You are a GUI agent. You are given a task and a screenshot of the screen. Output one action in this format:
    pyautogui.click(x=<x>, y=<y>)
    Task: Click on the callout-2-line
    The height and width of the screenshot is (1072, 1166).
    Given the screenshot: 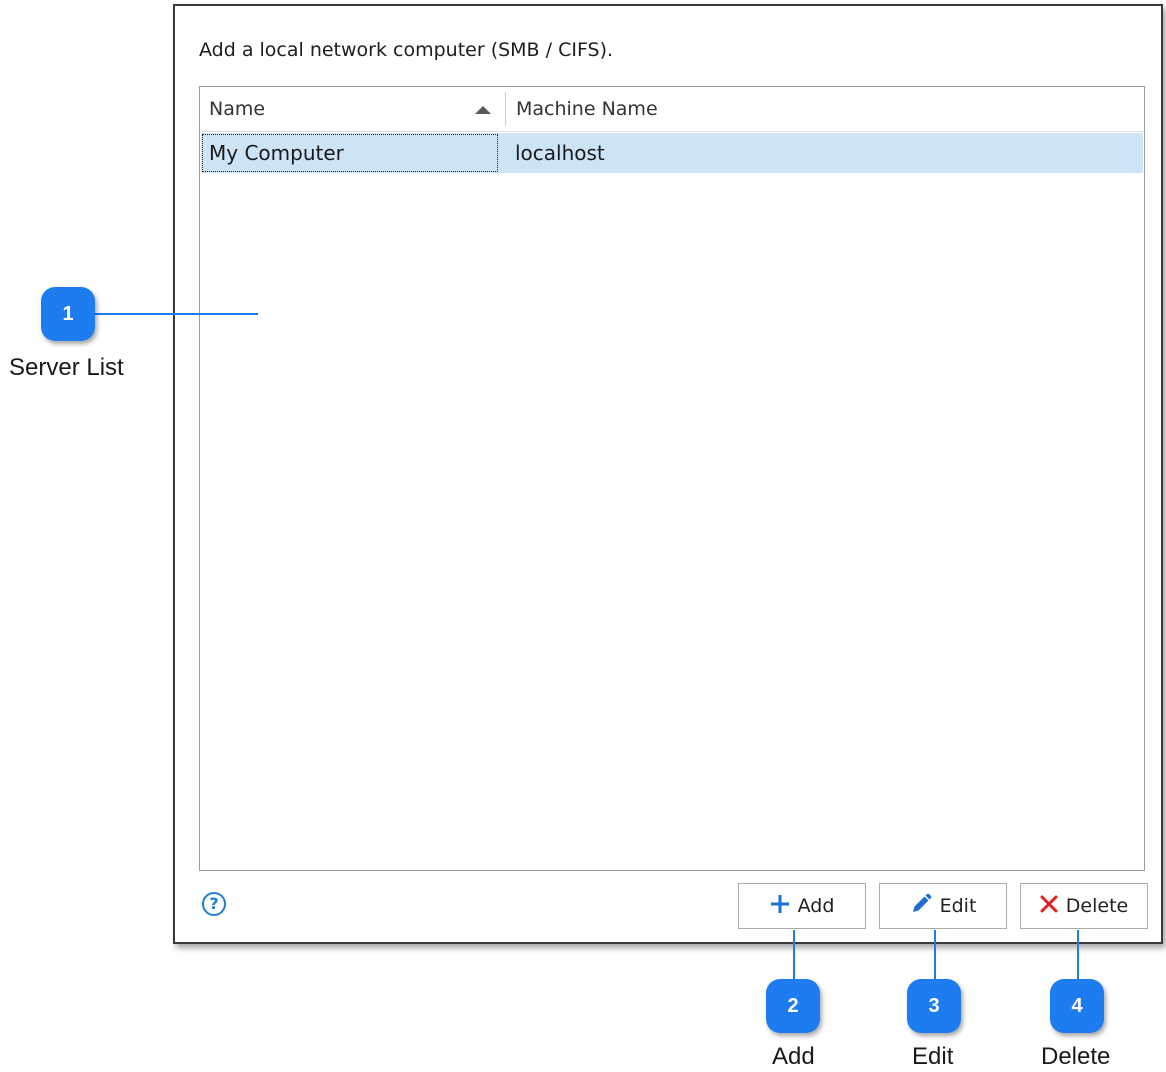 What is the action you would take?
    pyautogui.click(x=794, y=955)
    